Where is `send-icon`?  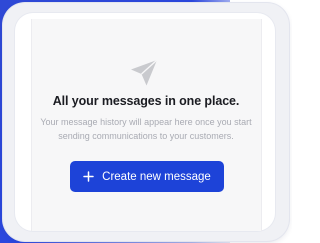
send-icon is located at coordinates (144, 72).